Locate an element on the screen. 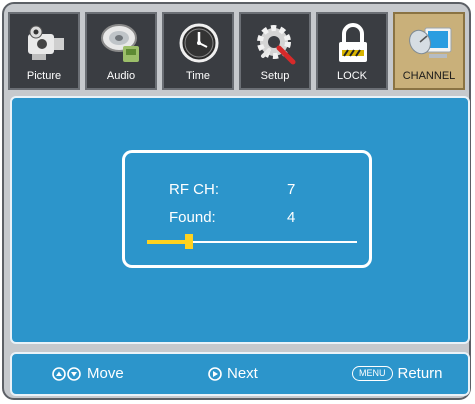  progress-fill is located at coordinates (168, 242).